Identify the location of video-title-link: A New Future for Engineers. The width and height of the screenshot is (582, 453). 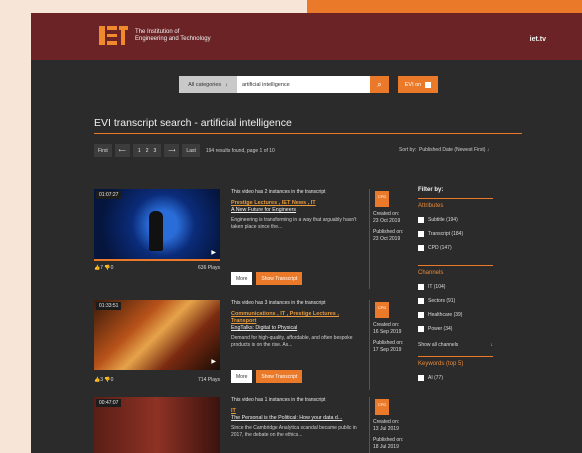
(298, 210).